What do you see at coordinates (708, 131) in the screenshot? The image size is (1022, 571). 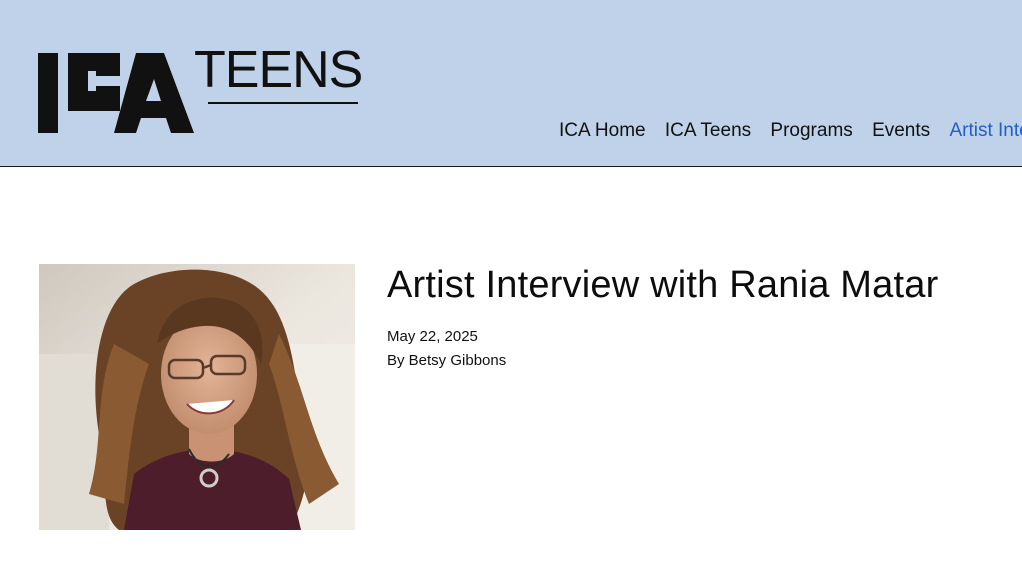 I see `nav-item-ica-teens: ICA Teens` at bounding box center [708, 131].